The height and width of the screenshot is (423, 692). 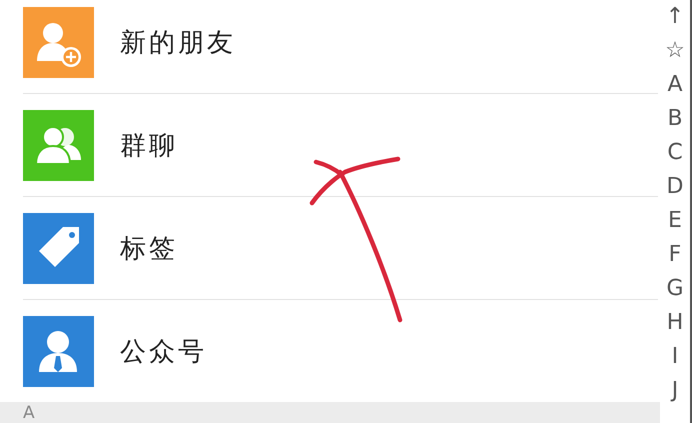 What do you see at coordinates (29, 413) in the screenshot?
I see `section-header: A` at bounding box center [29, 413].